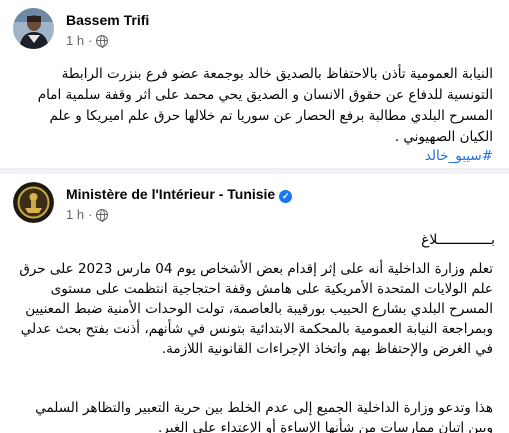 The image size is (509, 433). Describe the element at coordinates (33, 28) in the screenshot. I see `avatar` at that location.